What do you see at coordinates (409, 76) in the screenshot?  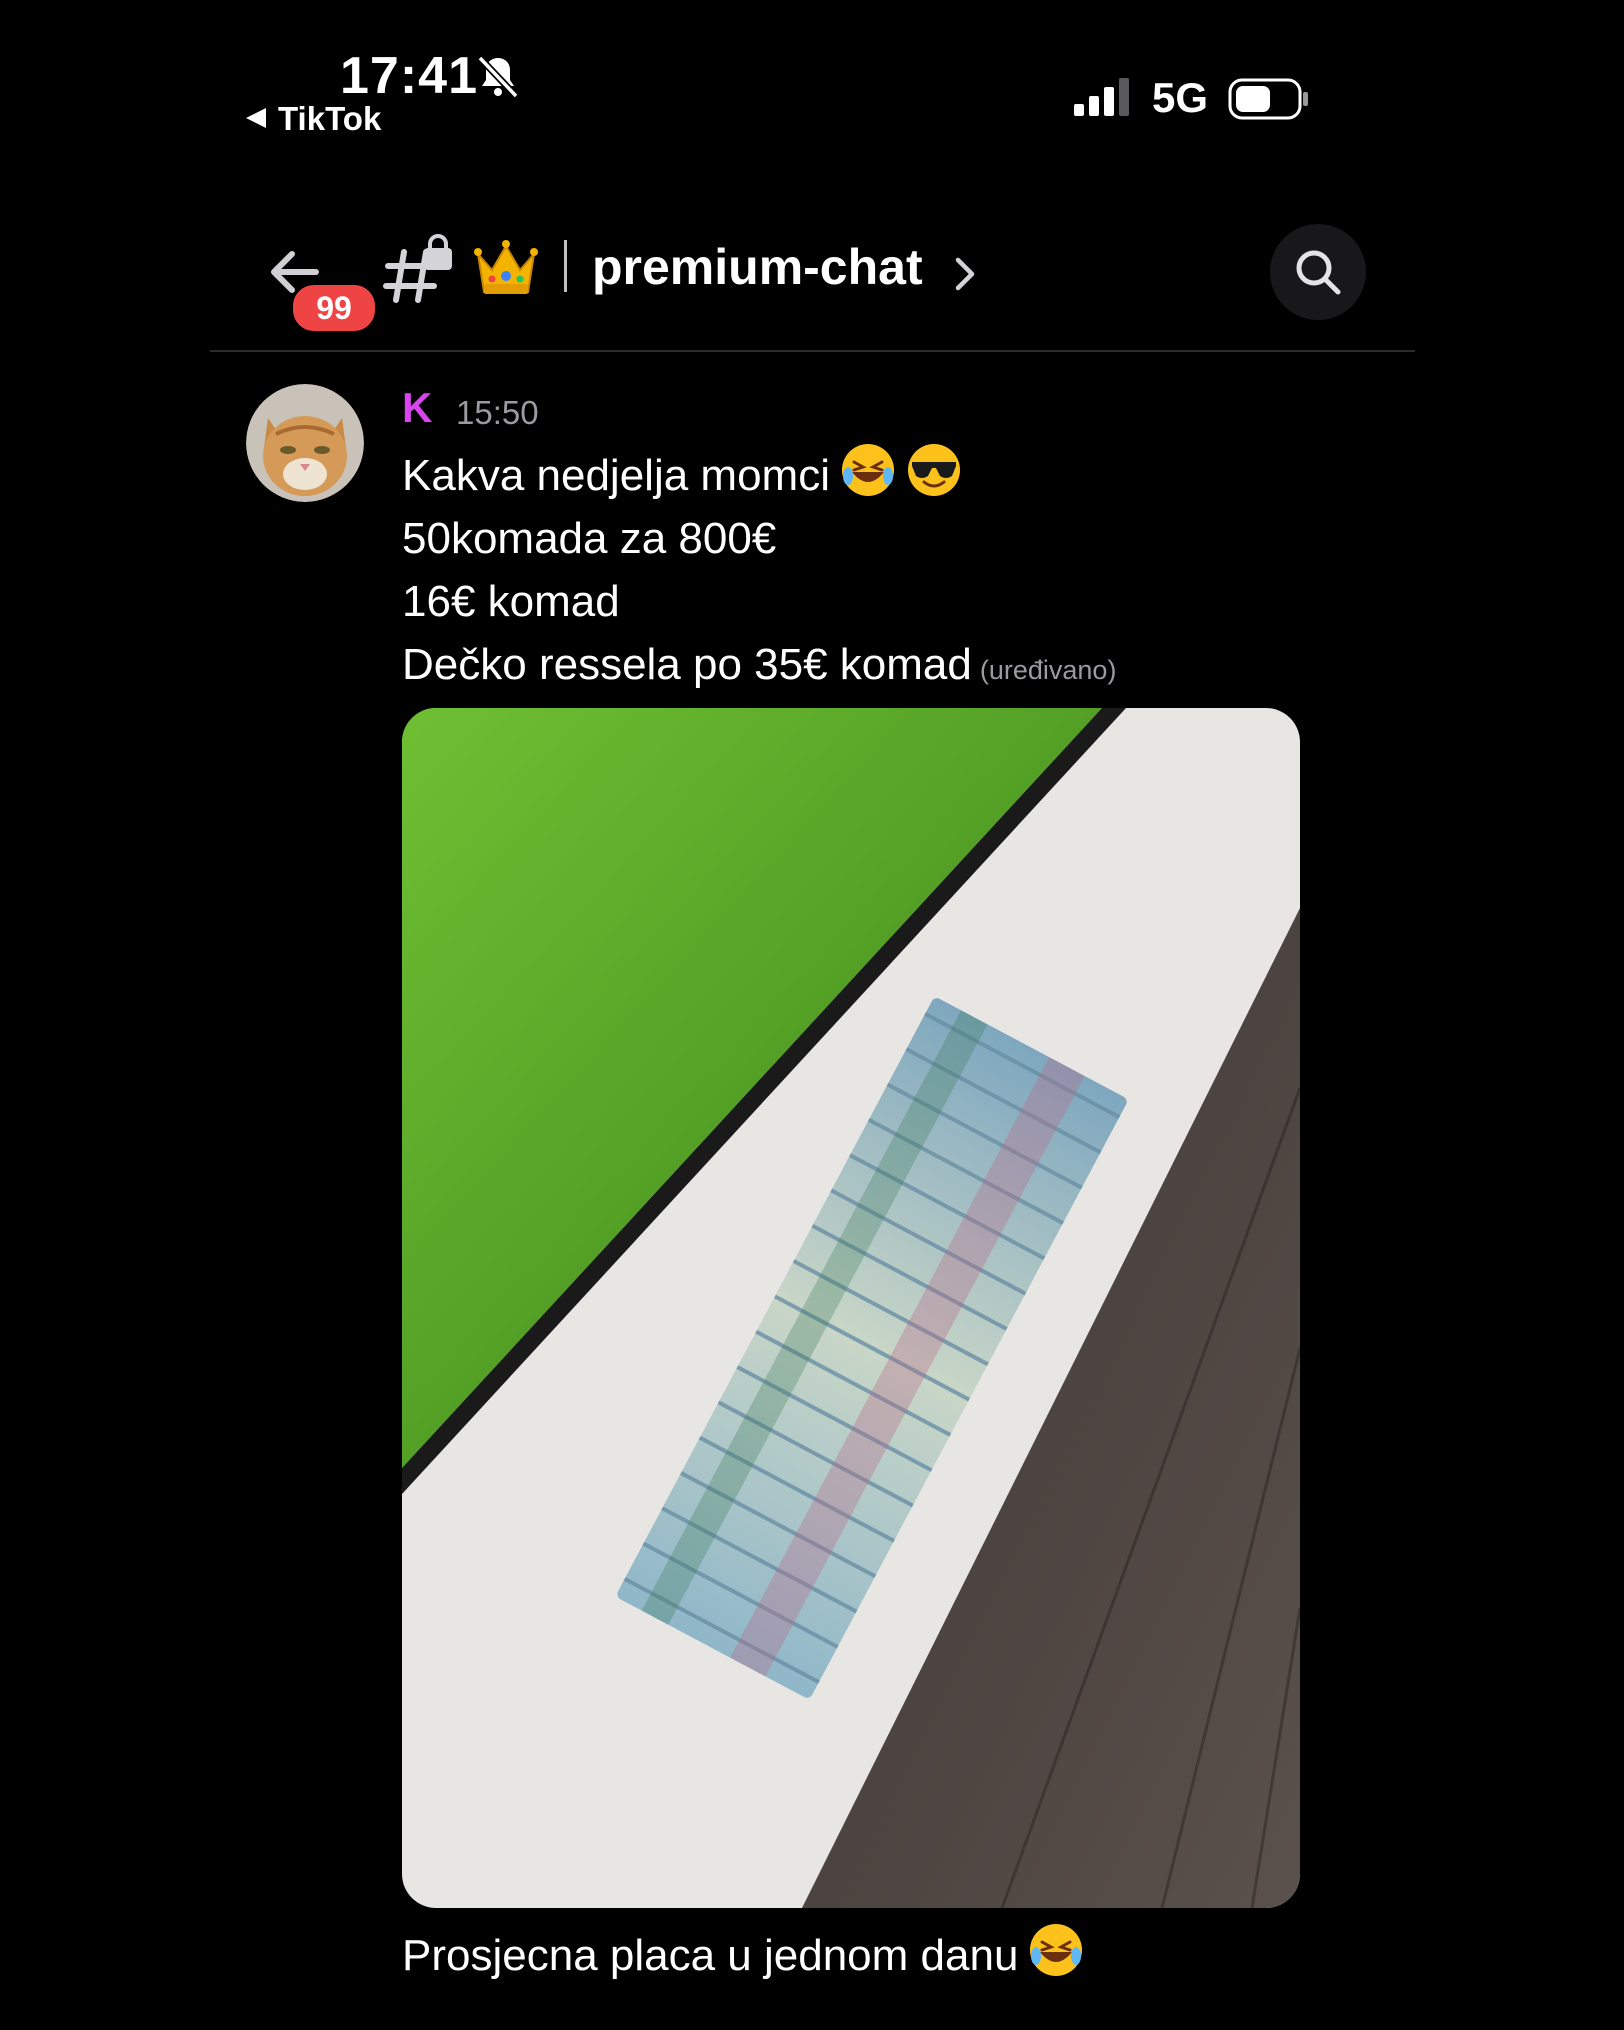 I see `status-time: 17:41` at bounding box center [409, 76].